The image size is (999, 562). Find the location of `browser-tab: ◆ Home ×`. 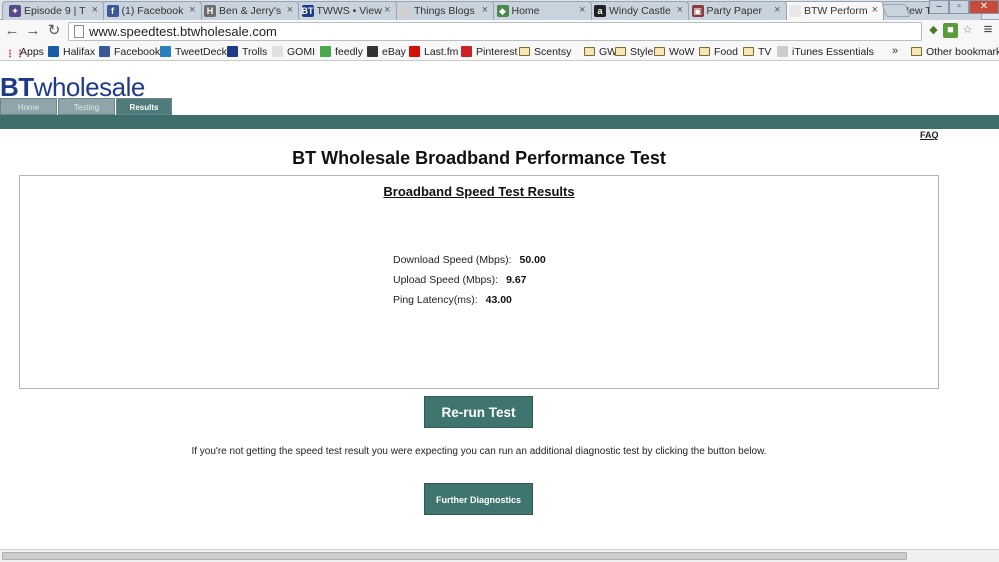

browser-tab: ◆ Home × is located at coordinates (540, 10).